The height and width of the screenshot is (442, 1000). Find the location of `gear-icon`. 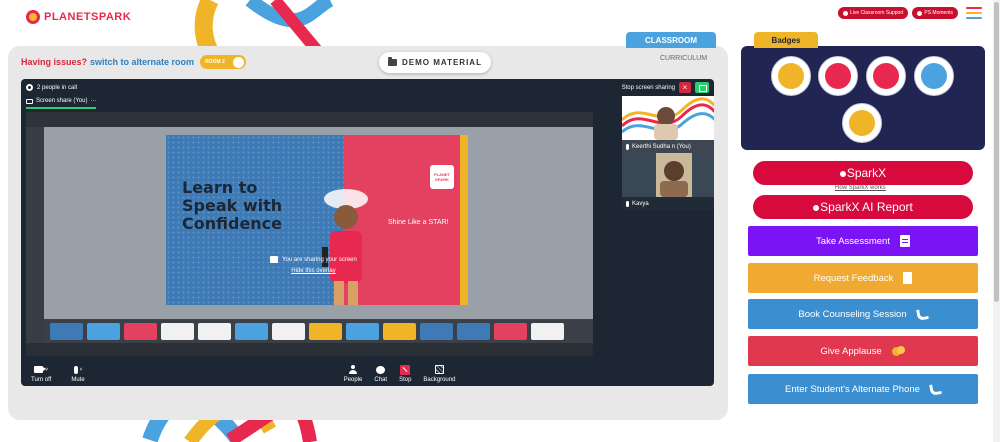

gear-icon is located at coordinates (29, 87).